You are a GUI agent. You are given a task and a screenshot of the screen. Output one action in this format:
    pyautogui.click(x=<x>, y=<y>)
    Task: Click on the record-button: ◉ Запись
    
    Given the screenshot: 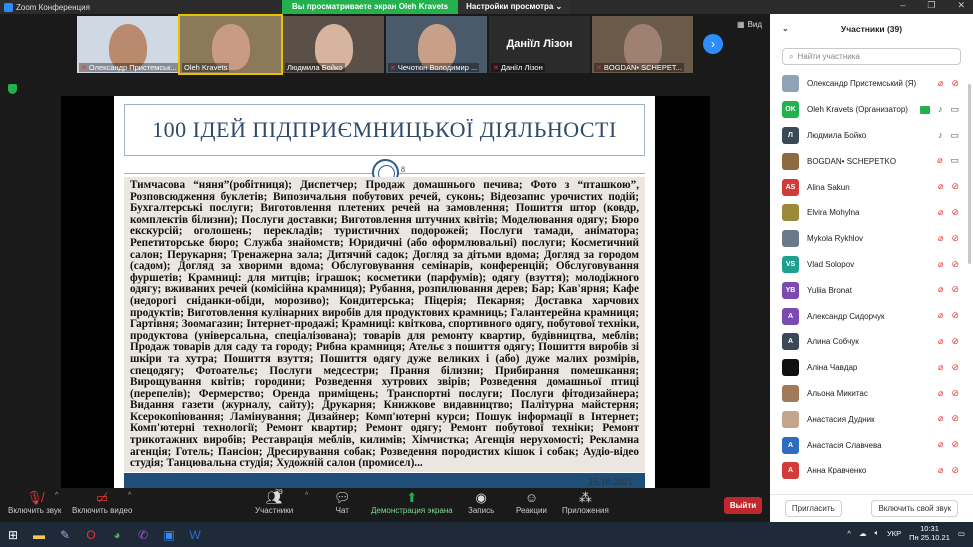 What is the action you would take?
    pyautogui.click(x=481, y=502)
    